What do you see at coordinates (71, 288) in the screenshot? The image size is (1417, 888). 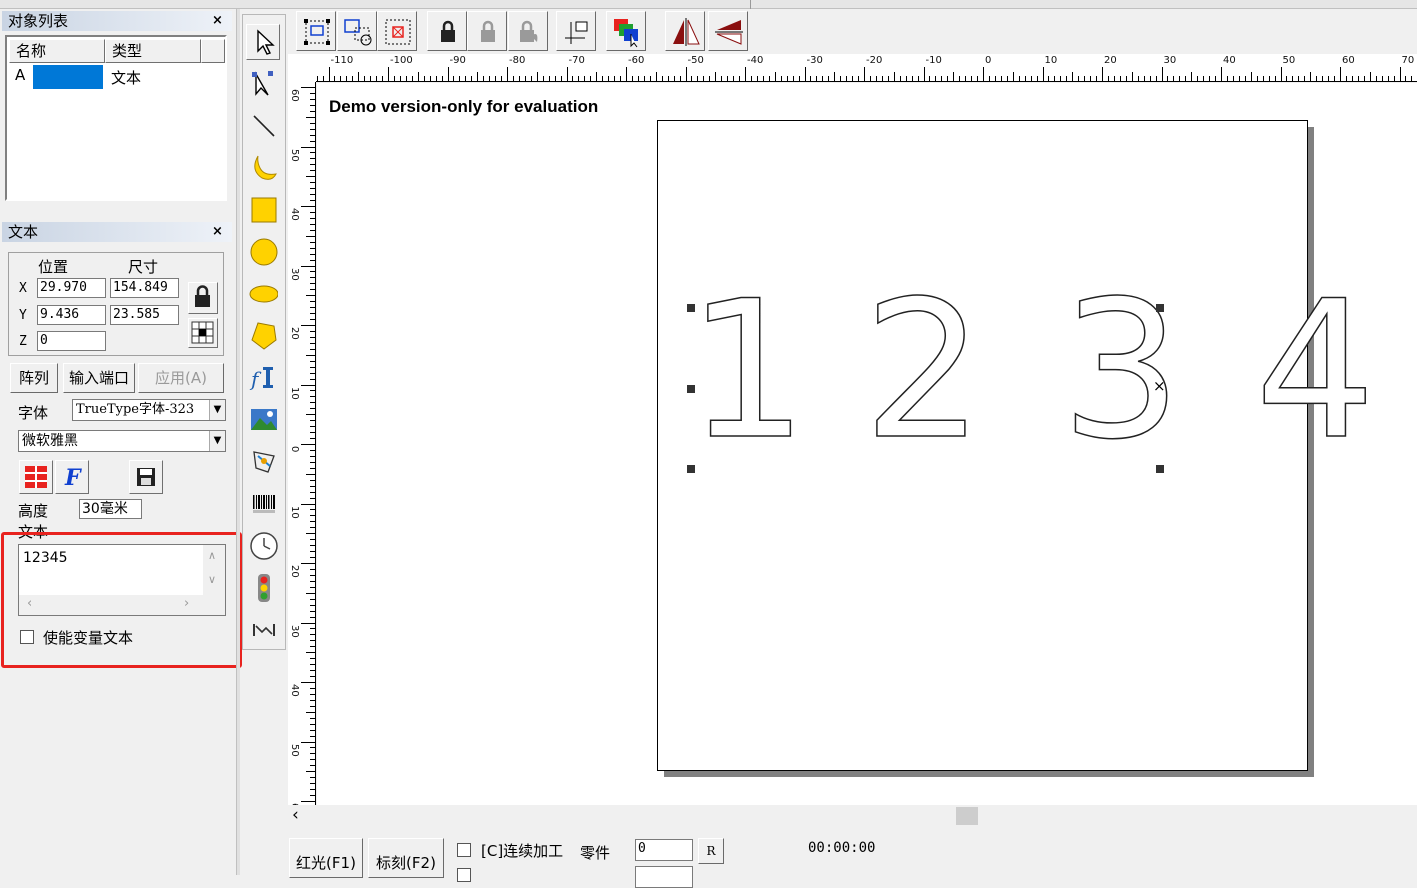 I see `x-position-input: 29.970` at bounding box center [71, 288].